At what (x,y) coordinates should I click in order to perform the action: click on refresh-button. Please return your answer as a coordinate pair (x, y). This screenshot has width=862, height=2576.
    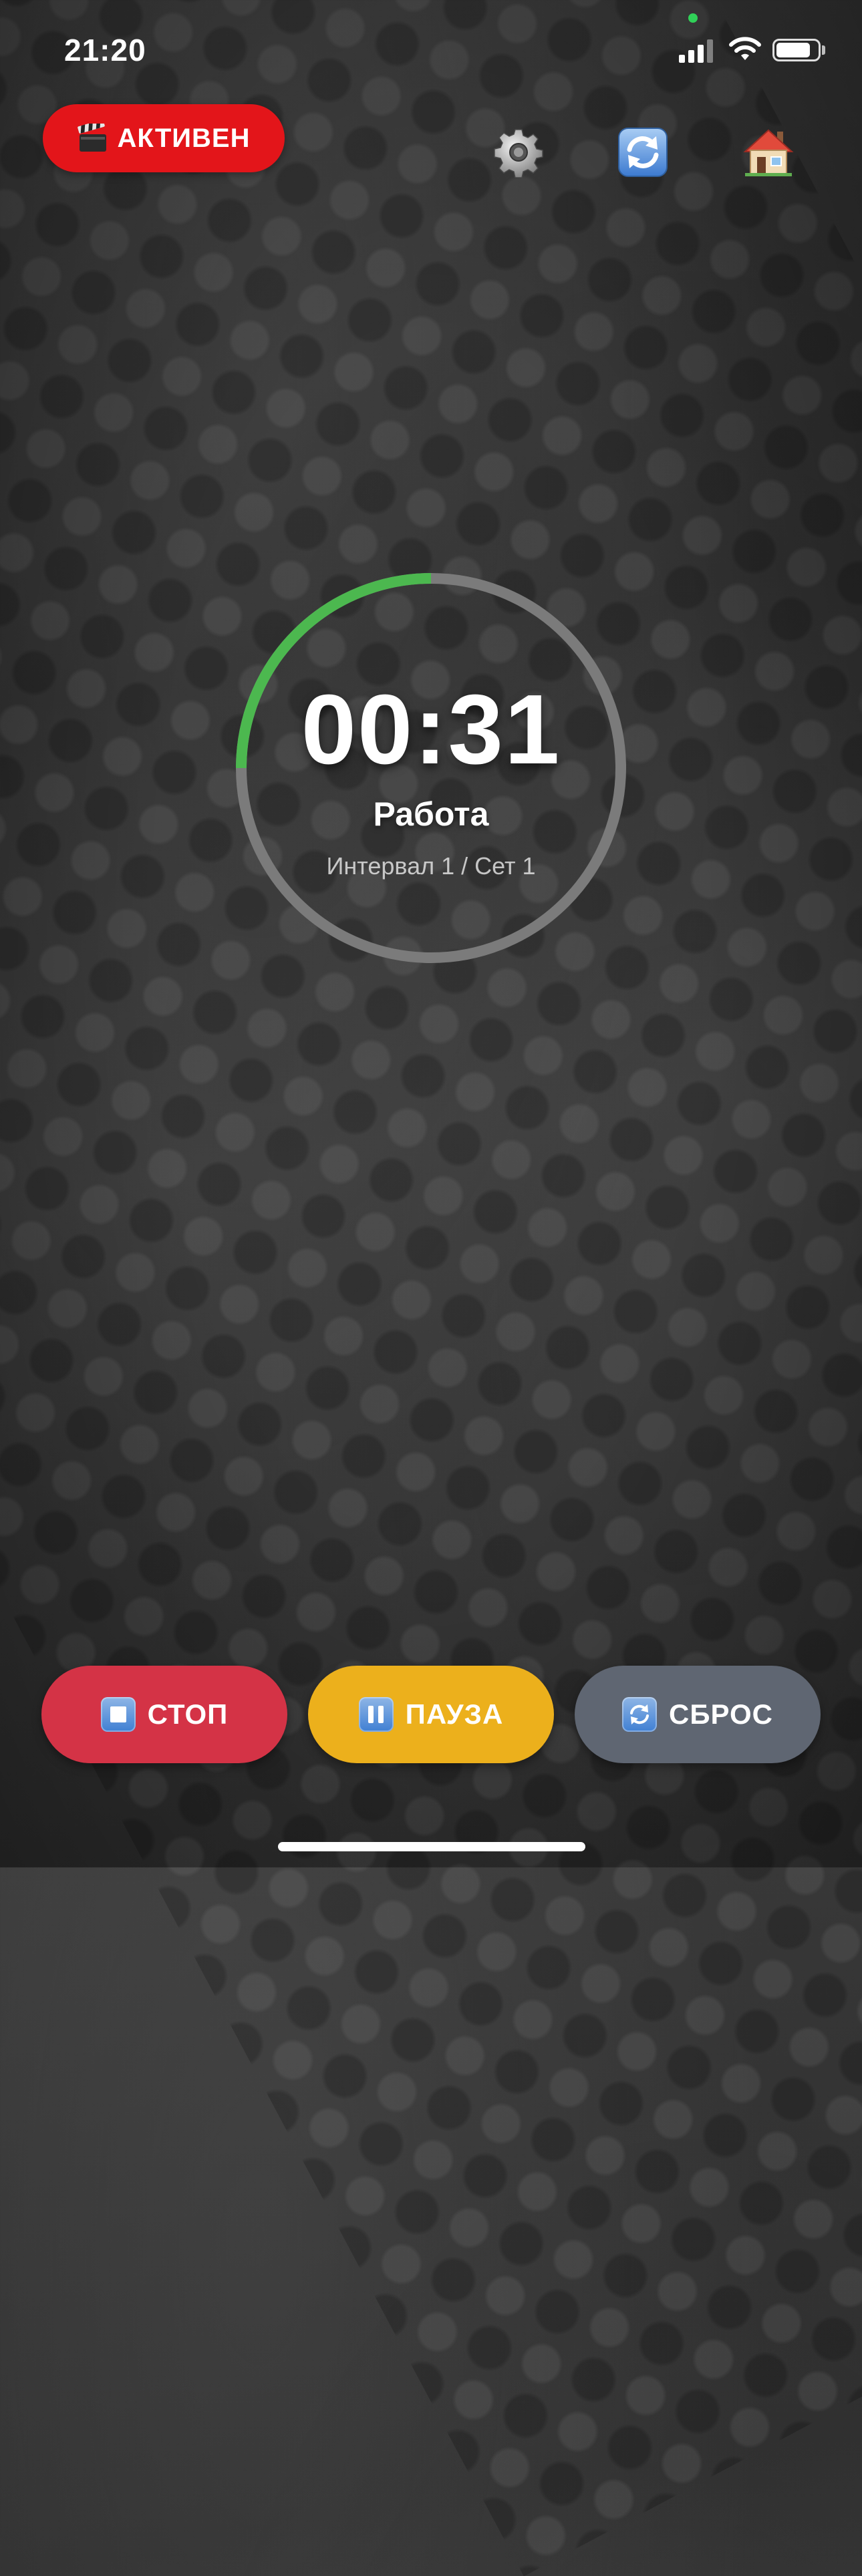
    Looking at the image, I should click on (643, 152).